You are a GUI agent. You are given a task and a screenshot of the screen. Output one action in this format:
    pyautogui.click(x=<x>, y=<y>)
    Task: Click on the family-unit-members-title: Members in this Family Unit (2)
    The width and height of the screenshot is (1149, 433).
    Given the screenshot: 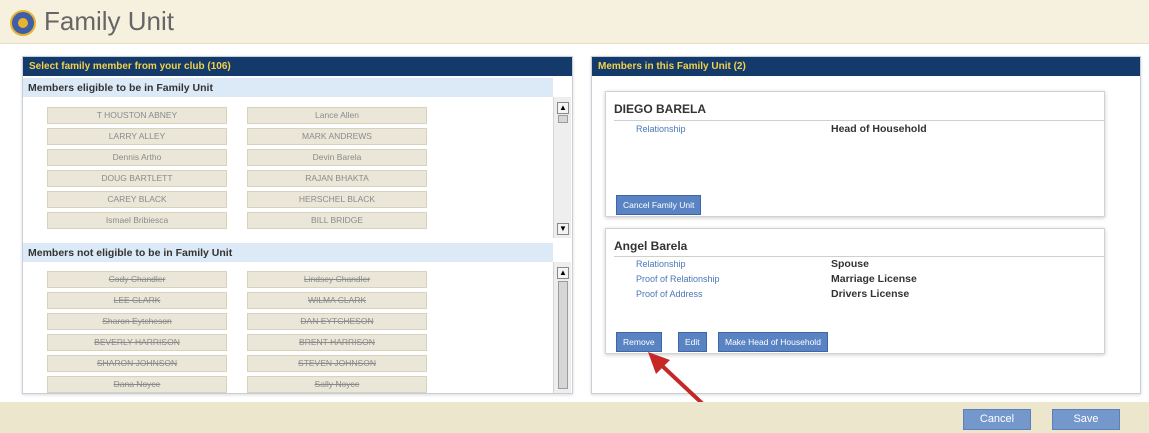 What is the action you would take?
    pyautogui.click(x=866, y=66)
    